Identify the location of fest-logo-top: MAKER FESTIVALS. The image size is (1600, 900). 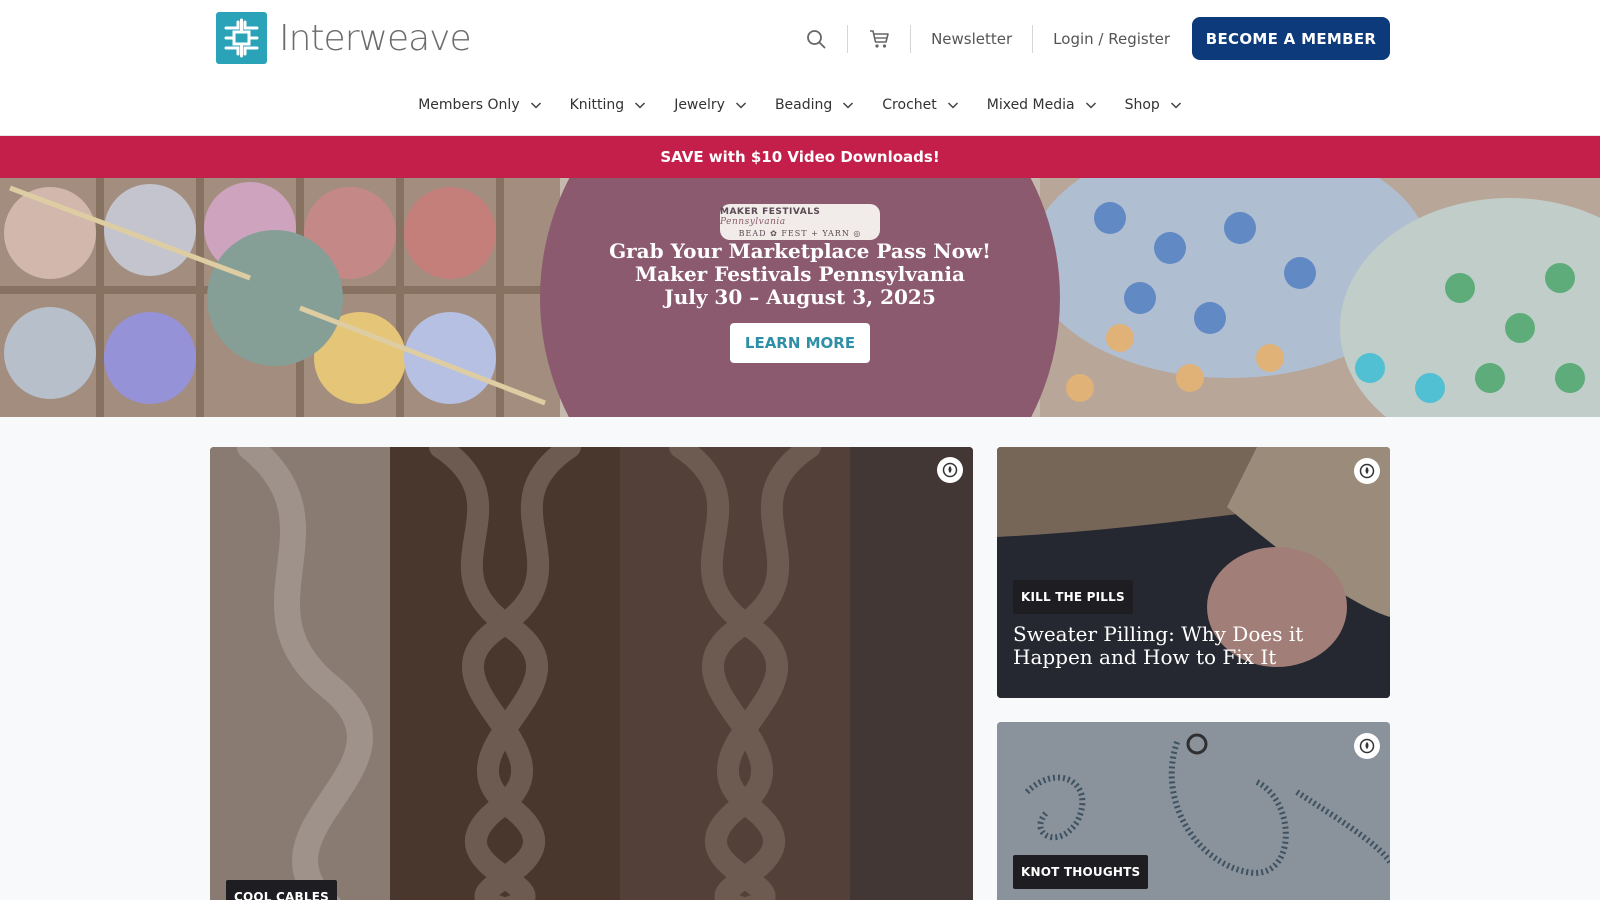
(770, 211).